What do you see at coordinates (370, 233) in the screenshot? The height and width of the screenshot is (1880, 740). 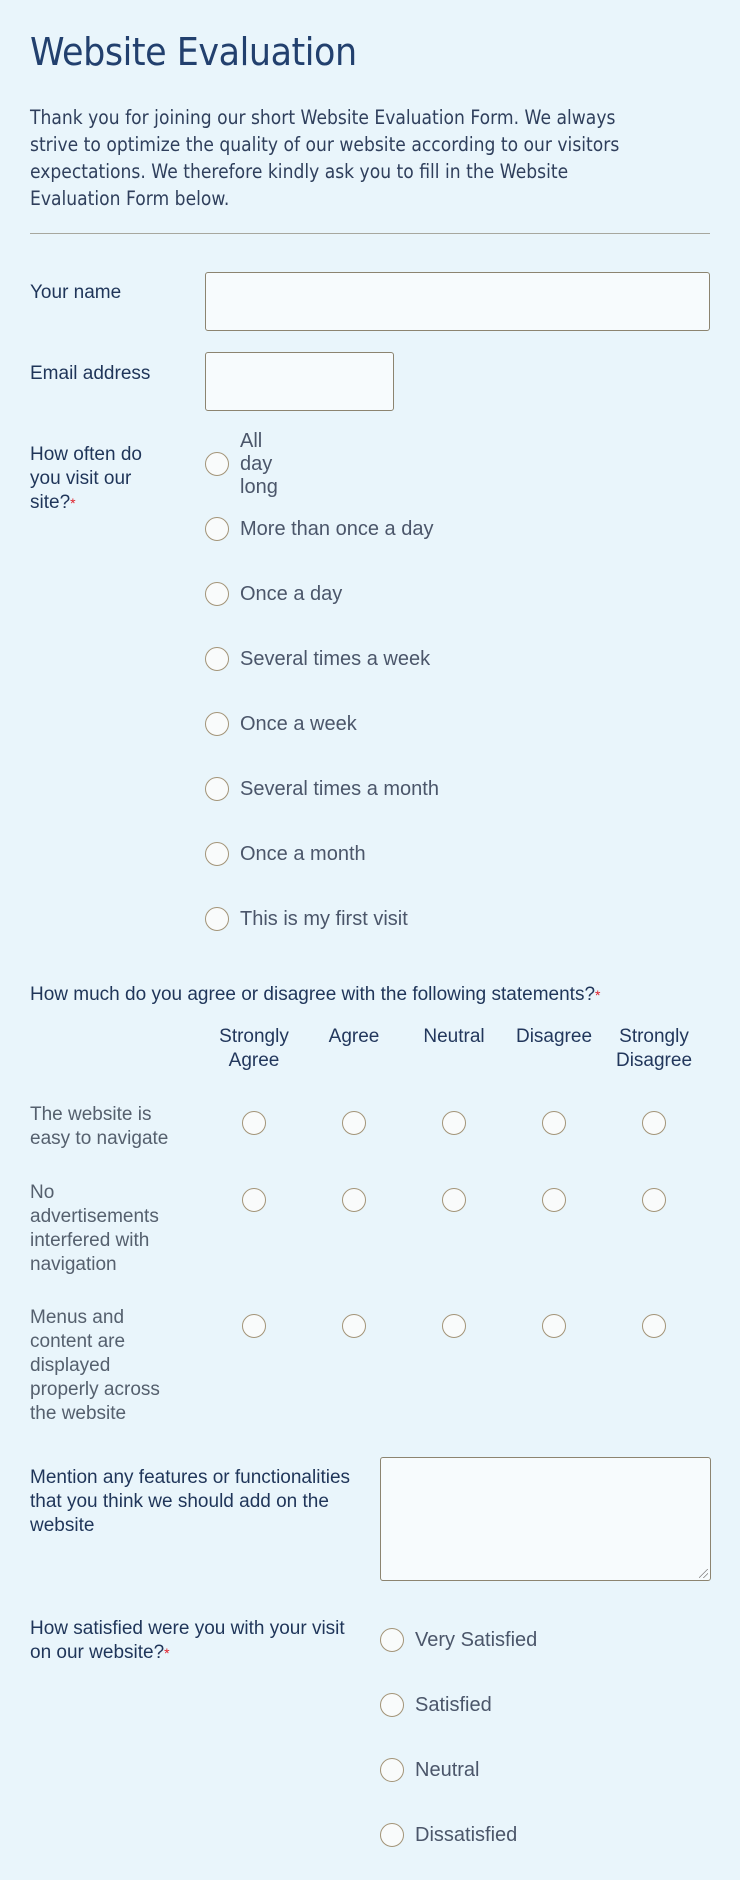 I see `divider` at bounding box center [370, 233].